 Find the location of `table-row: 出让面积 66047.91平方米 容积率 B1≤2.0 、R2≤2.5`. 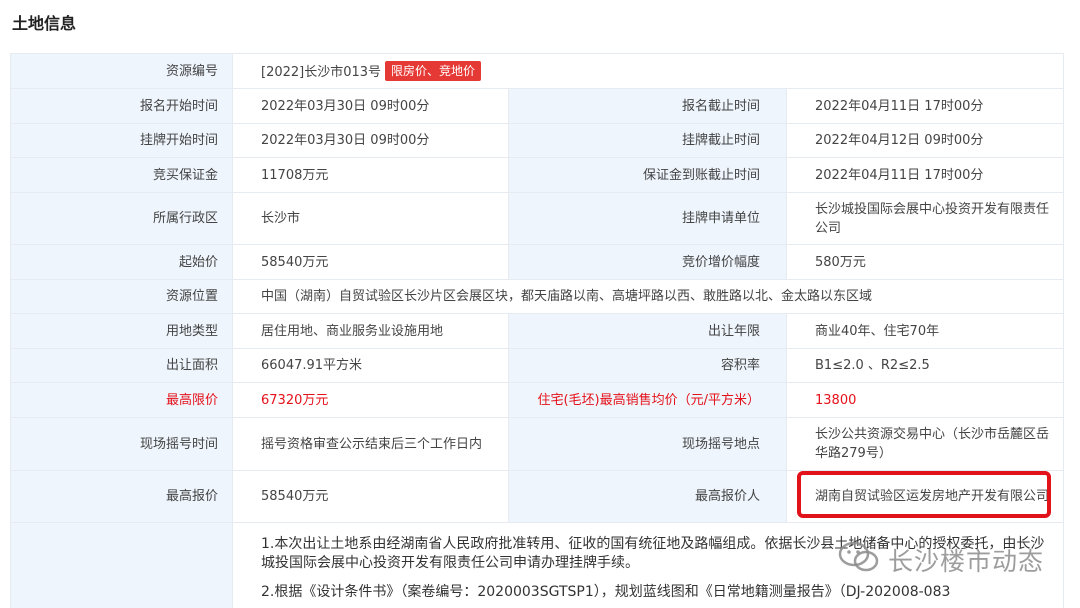

table-row: 出让面积 66047.91平方米 容积率 B1≤2.0 、R2≤2.5 is located at coordinates (537, 365).